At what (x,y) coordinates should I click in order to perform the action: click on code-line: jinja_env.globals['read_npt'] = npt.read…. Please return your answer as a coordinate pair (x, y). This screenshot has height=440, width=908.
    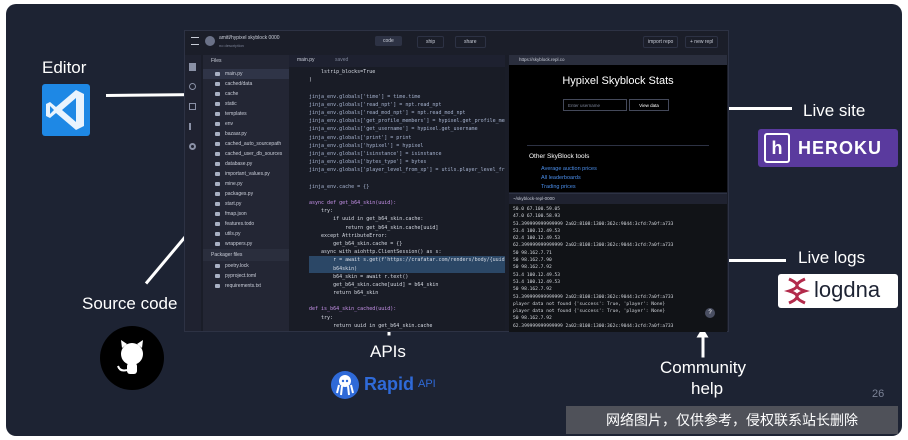
    Looking at the image, I should click on (375, 104).